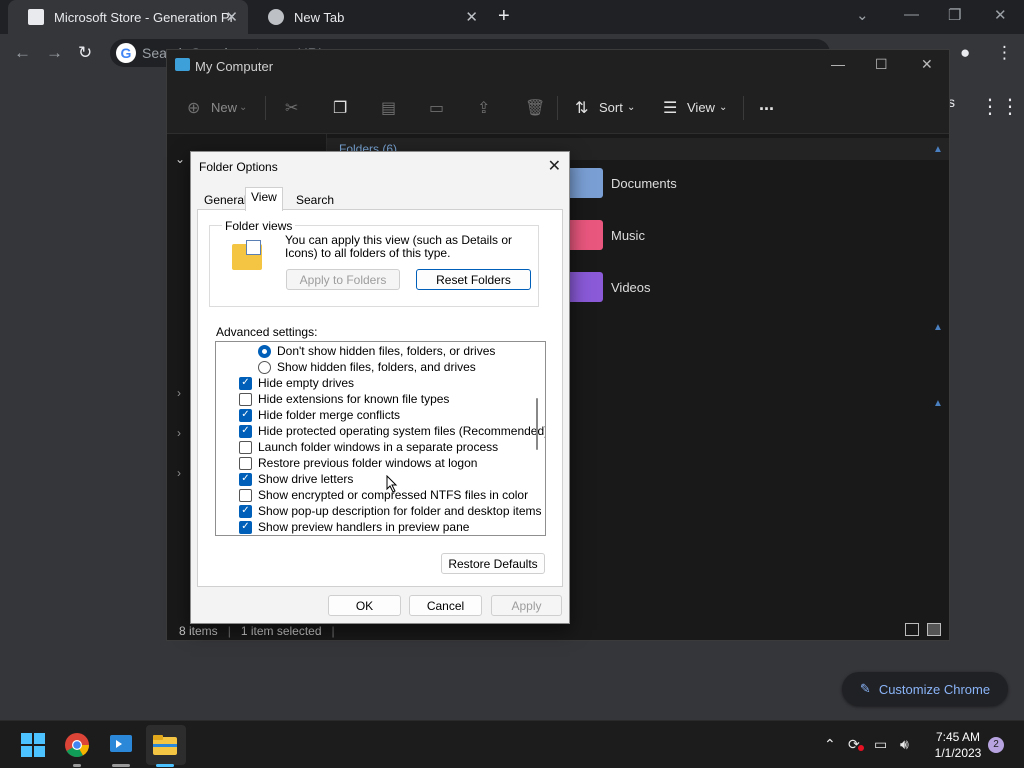  Describe the element at coordinates (606, 235) in the screenshot. I see `folder-item-music: Music` at that location.